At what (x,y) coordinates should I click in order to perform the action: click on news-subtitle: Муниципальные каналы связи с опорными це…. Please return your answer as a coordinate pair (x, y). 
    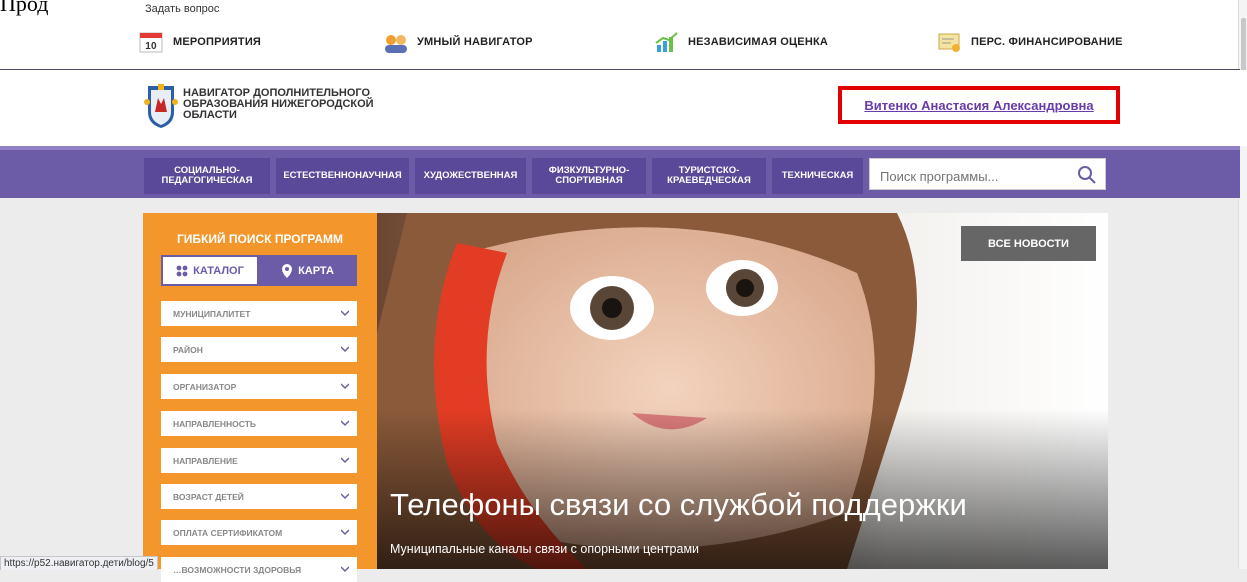
    Looking at the image, I should click on (545, 549).